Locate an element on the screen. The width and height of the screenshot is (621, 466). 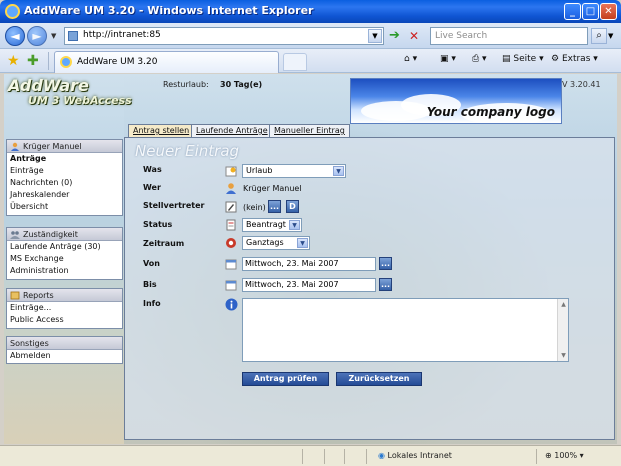
gear-icon: ⚙ is located at coordinates (556, 59).